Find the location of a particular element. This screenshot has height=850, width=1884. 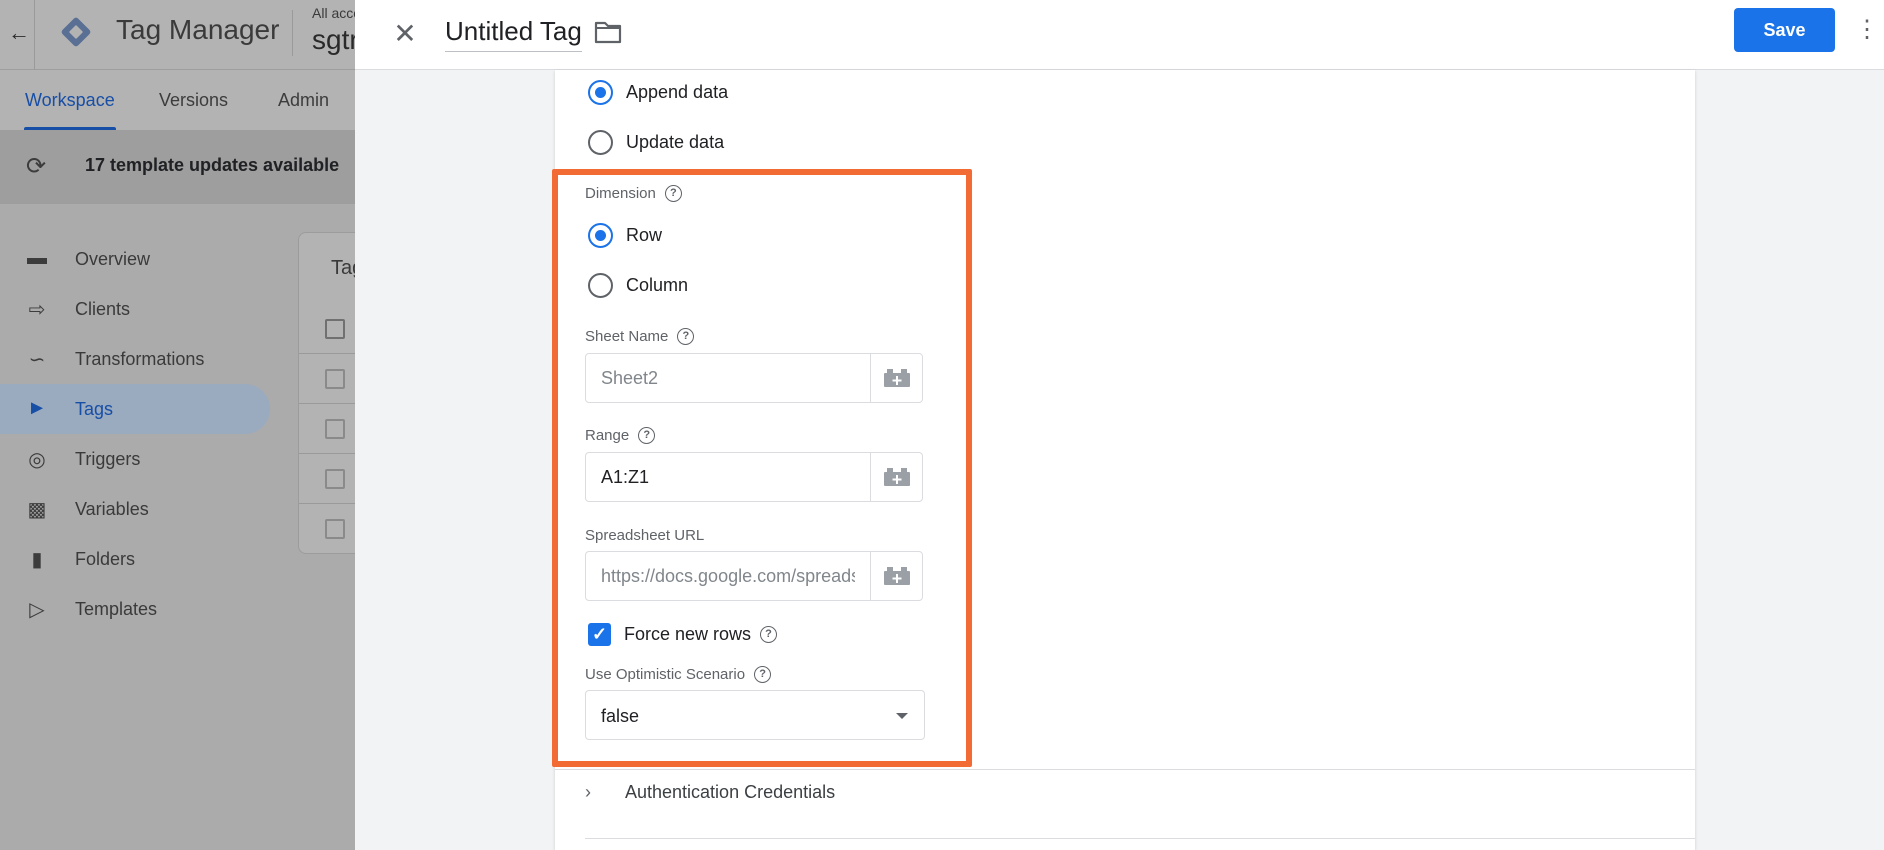

radio-column-dimension: Column is located at coordinates (638, 285).